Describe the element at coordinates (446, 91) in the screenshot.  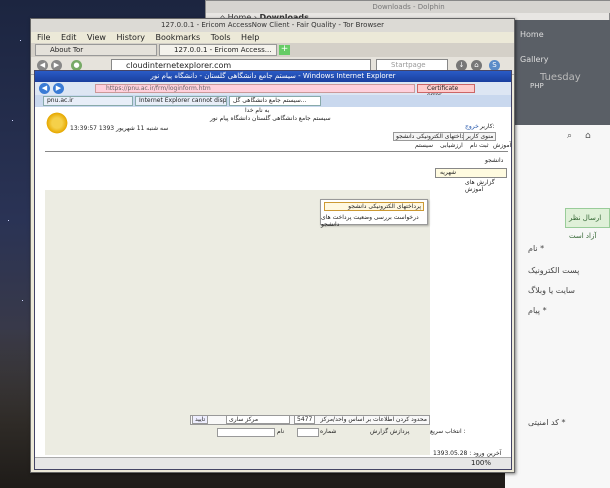
I see `certificate-error-badge: Certificate error` at that location.